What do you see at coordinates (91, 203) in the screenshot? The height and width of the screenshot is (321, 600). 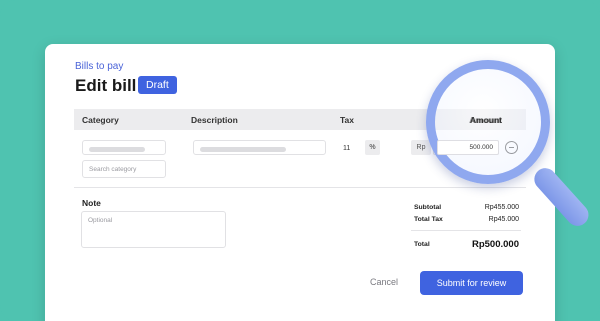 I see `note-label: Note` at bounding box center [91, 203].